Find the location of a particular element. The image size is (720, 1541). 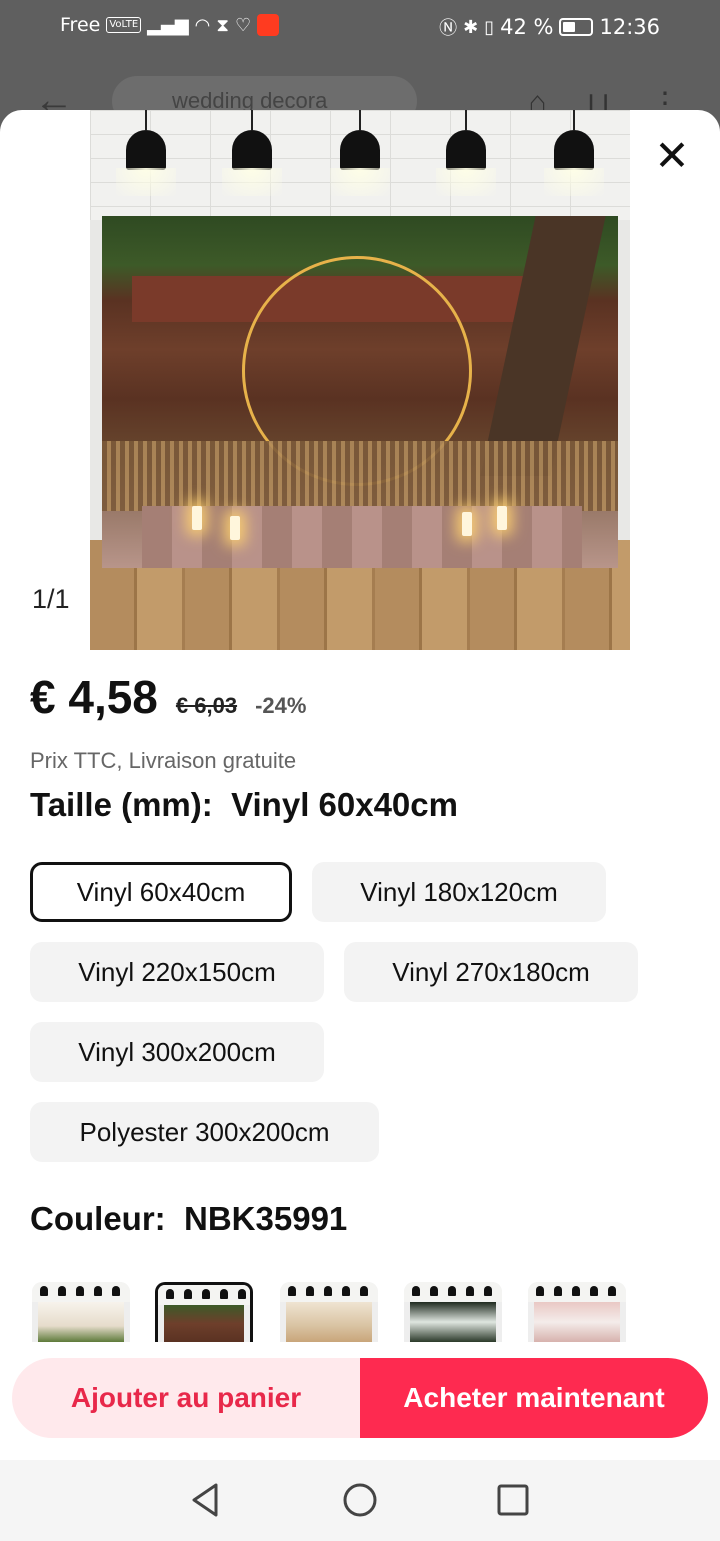

status-right: Ⓝ ✱ ▯ 42 % 12:36 is located at coordinates (549, 27).